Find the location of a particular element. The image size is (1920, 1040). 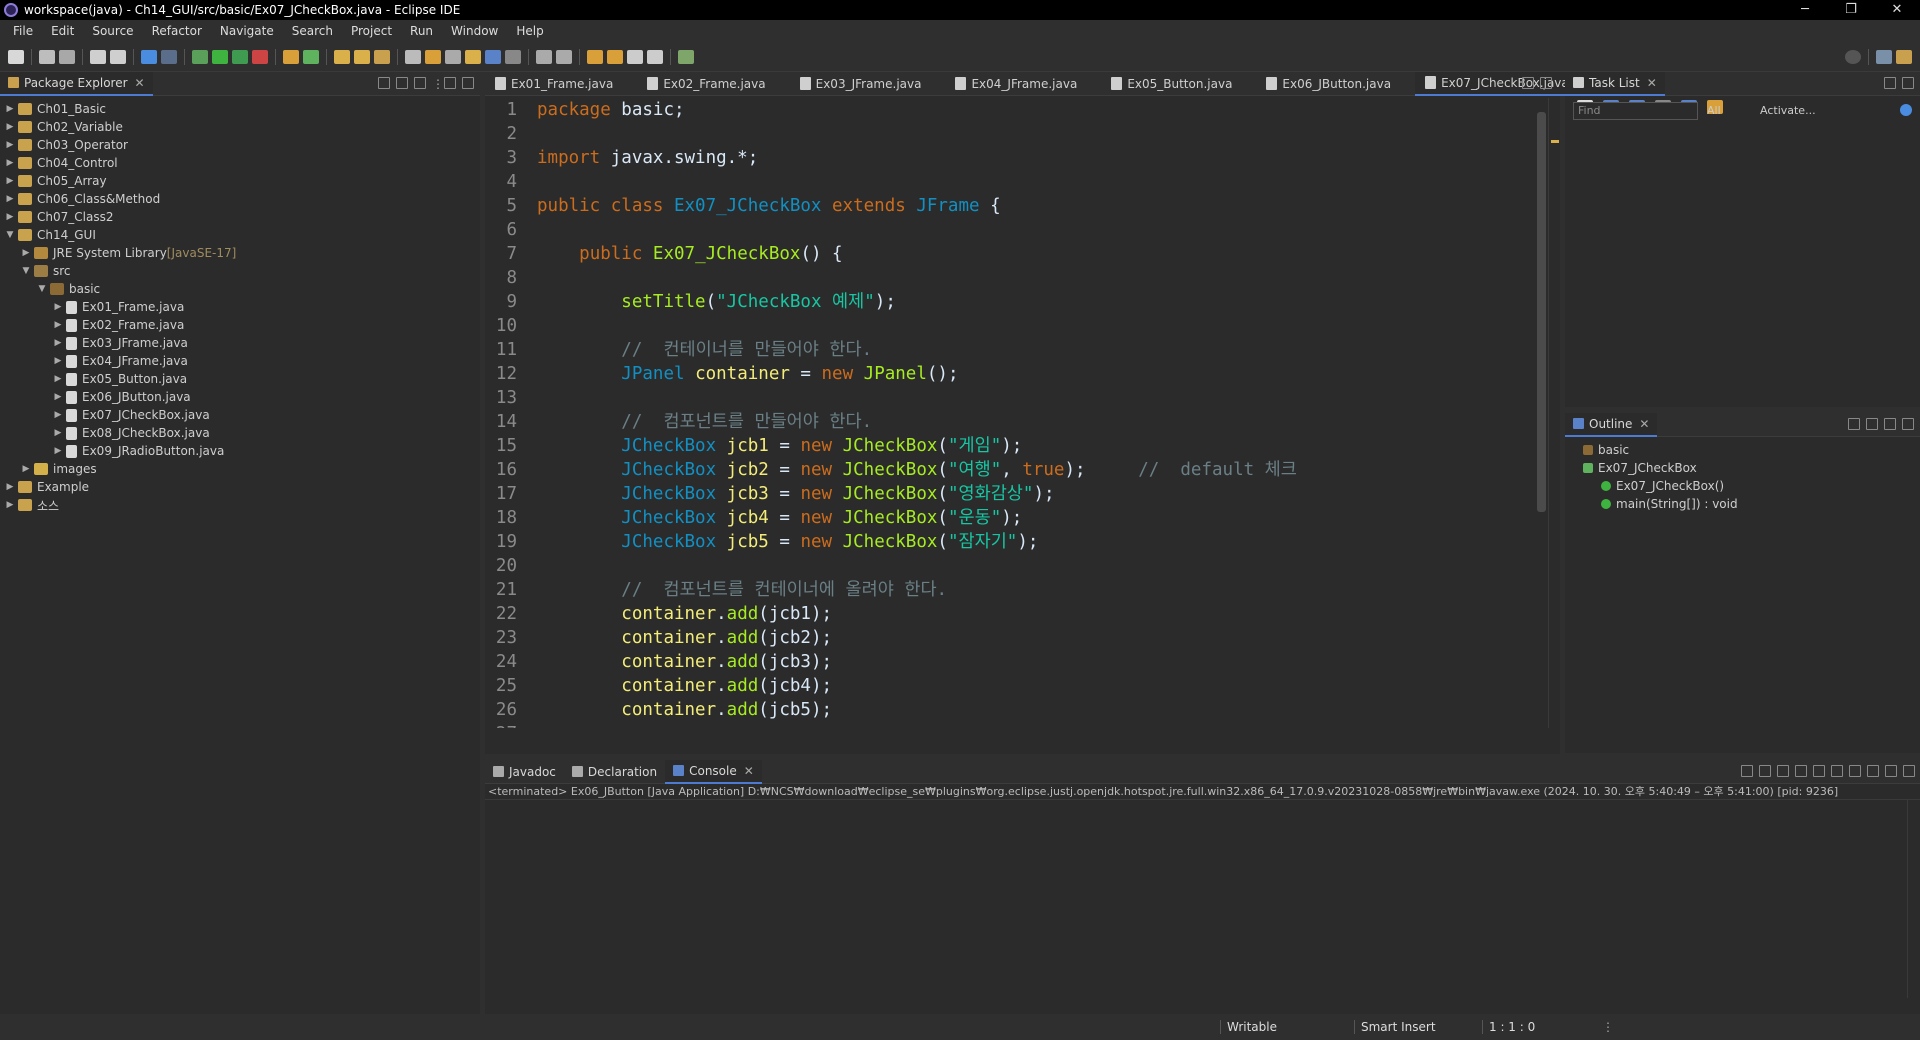

last-edit-icon is located at coordinates (595, 56).